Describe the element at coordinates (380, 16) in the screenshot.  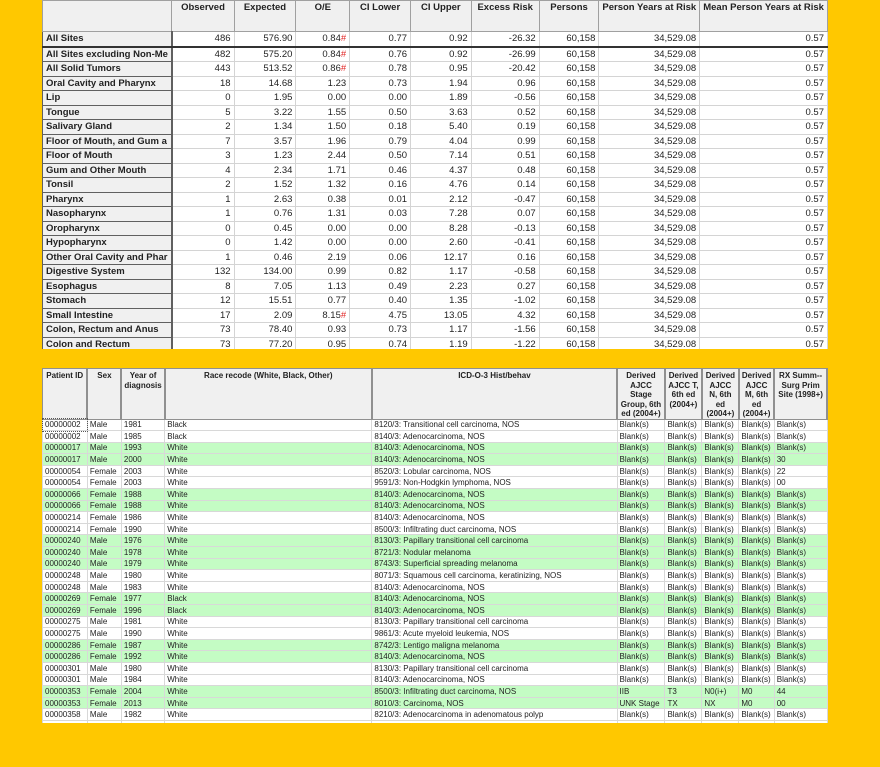
I see `column-header: CI Lower` at that location.